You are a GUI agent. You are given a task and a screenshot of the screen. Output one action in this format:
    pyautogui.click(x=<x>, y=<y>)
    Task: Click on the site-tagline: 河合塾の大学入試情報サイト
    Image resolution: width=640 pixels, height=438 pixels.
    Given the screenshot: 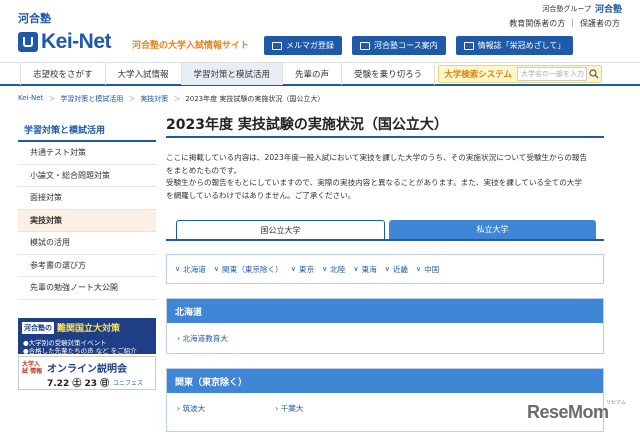 What is the action you would take?
    pyautogui.click(x=191, y=46)
    